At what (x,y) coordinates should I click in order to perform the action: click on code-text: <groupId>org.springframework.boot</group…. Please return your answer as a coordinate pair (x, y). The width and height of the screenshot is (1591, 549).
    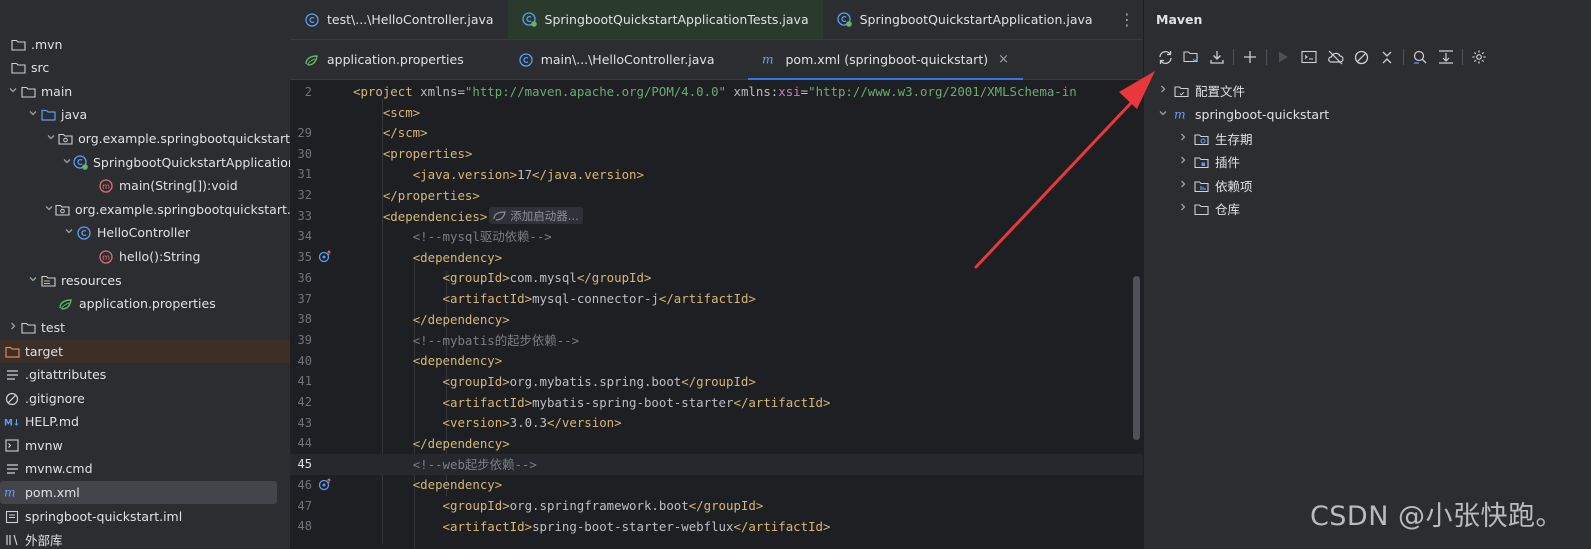
    Looking at the image, I should click on (603, 505).